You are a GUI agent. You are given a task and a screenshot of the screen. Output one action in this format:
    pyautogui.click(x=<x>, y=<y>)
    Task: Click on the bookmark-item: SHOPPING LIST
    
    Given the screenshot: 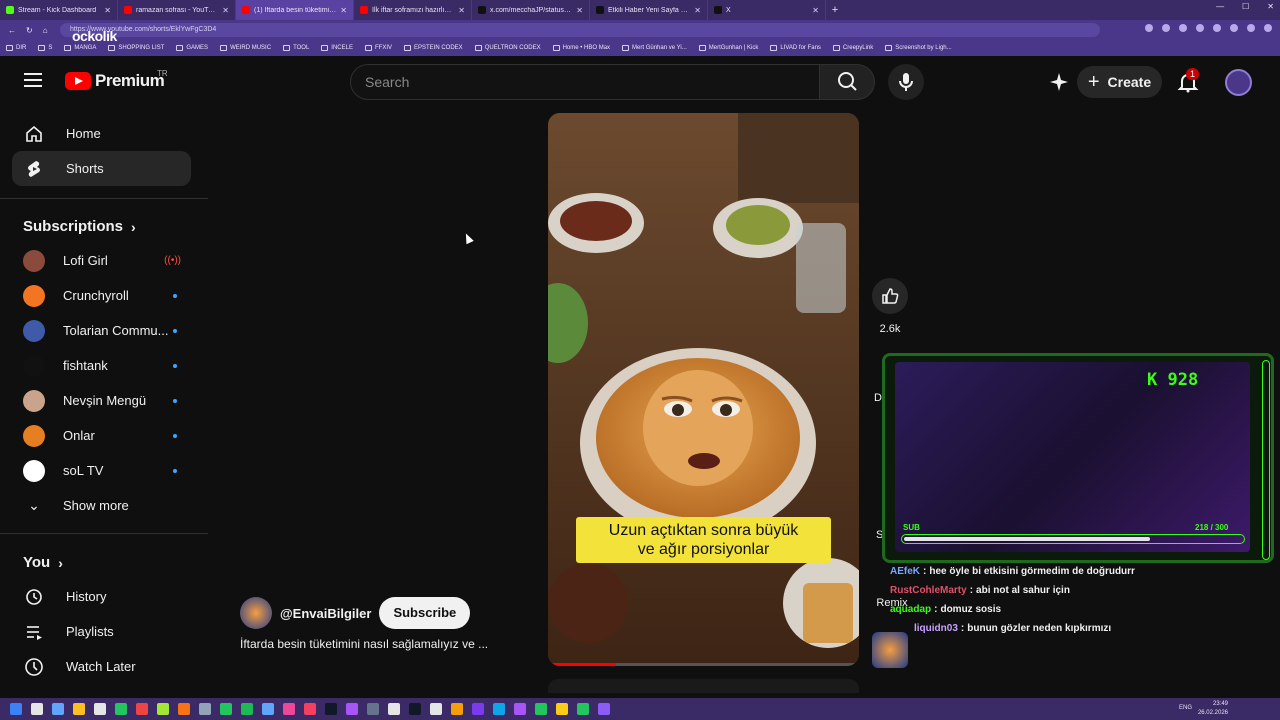 What is the action you would take?
    pyautogui.click(x=136, y=48)
    